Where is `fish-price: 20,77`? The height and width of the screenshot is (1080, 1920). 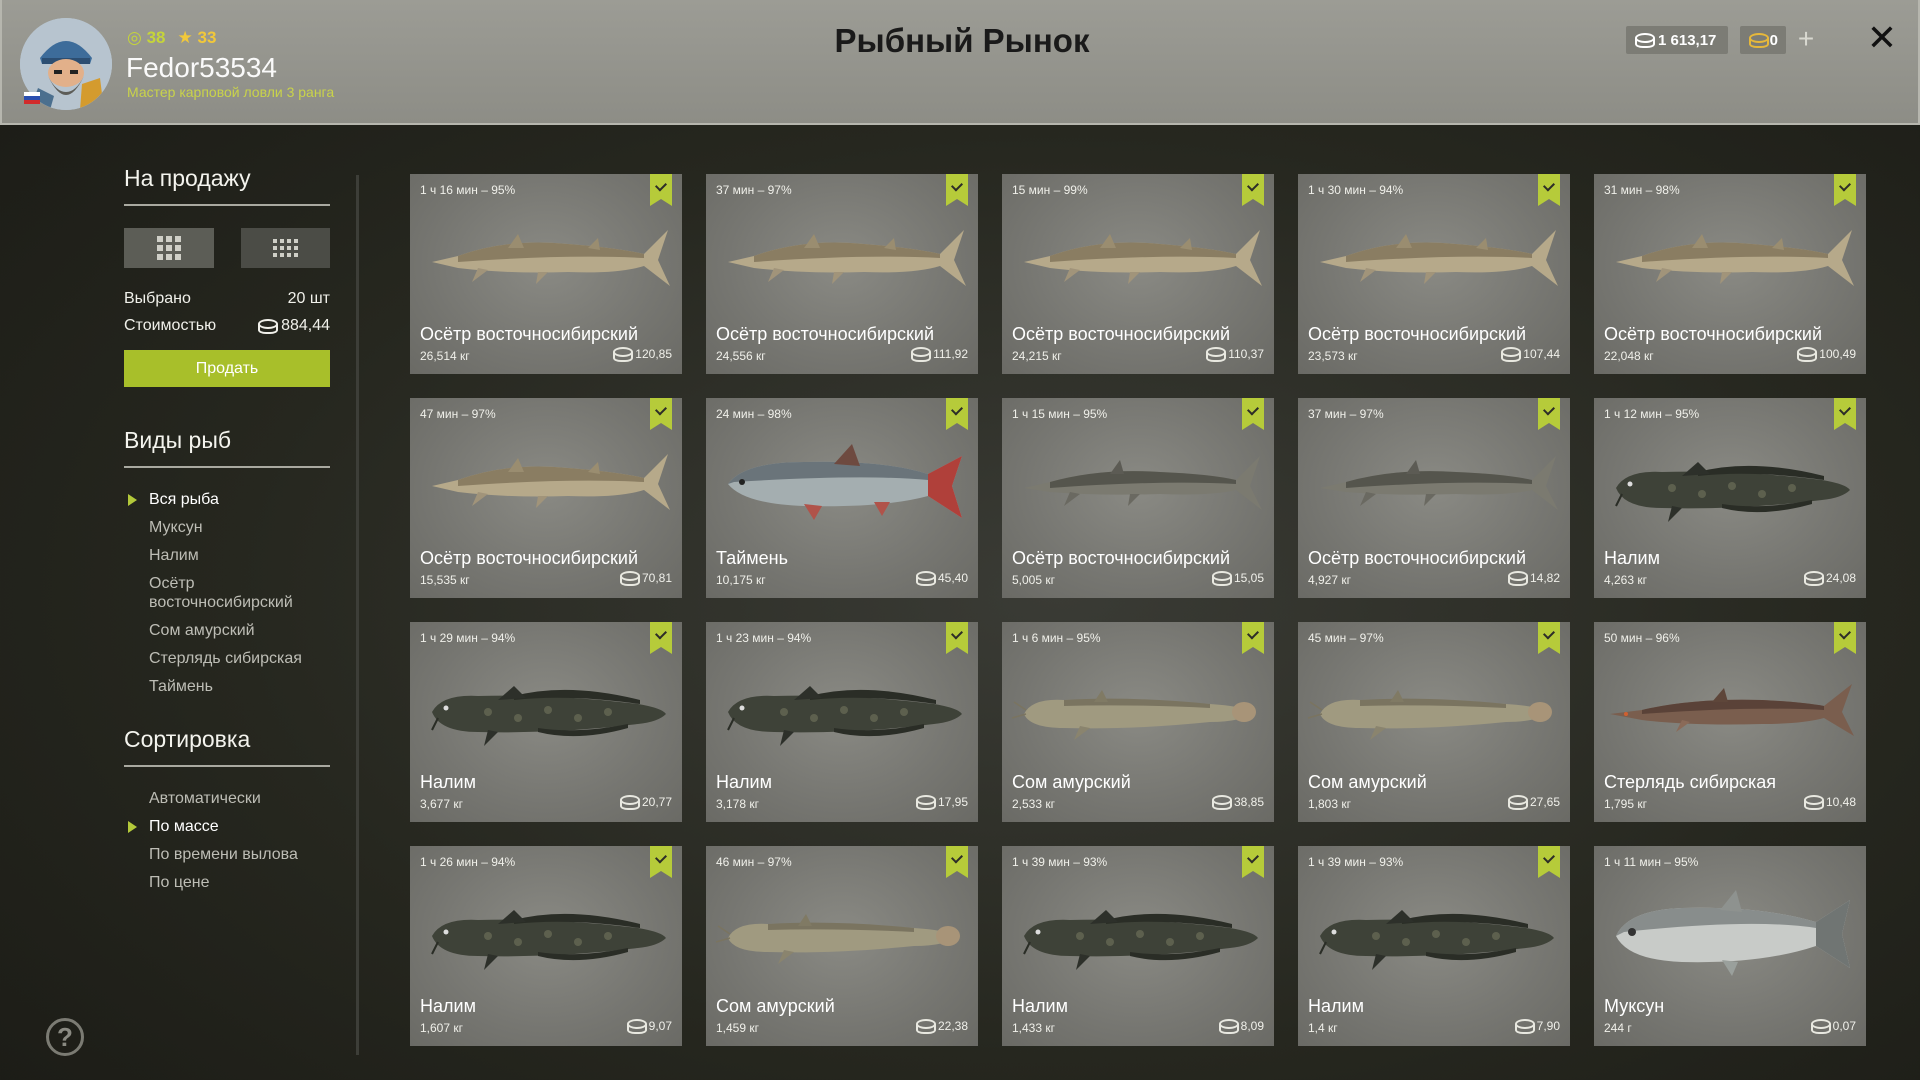
fish-price: 20,77 is located at coordinates (645, 802).